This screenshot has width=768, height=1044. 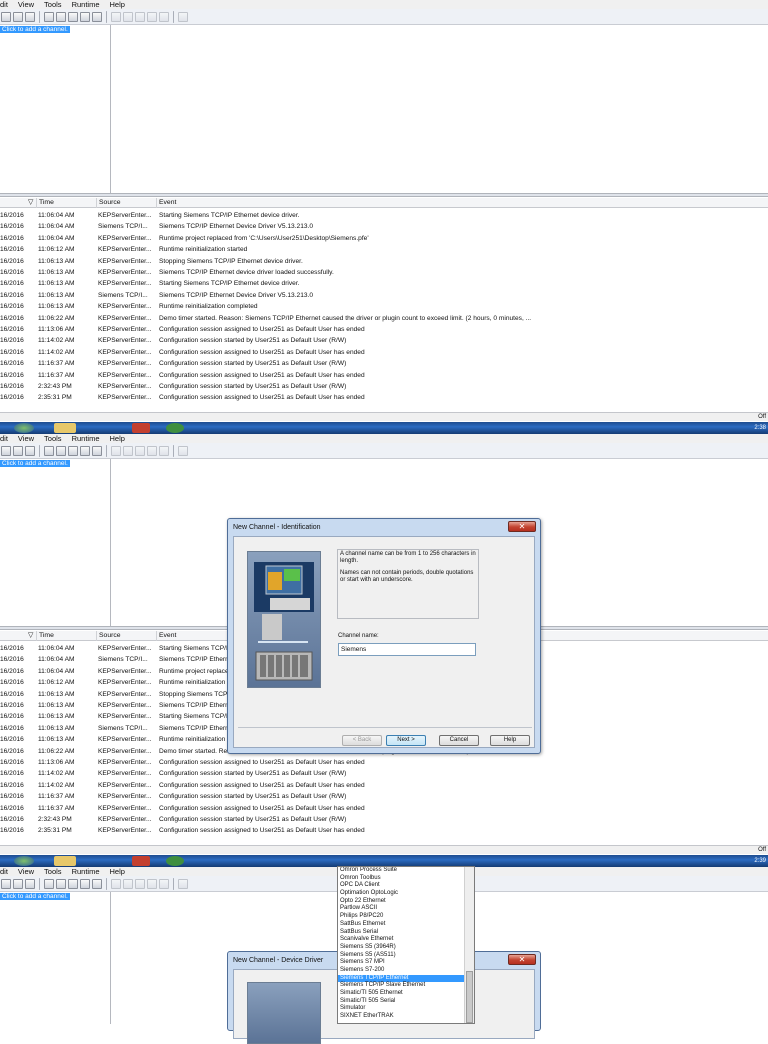 I want to click on new-project-icon, so click(x=6, y=16).